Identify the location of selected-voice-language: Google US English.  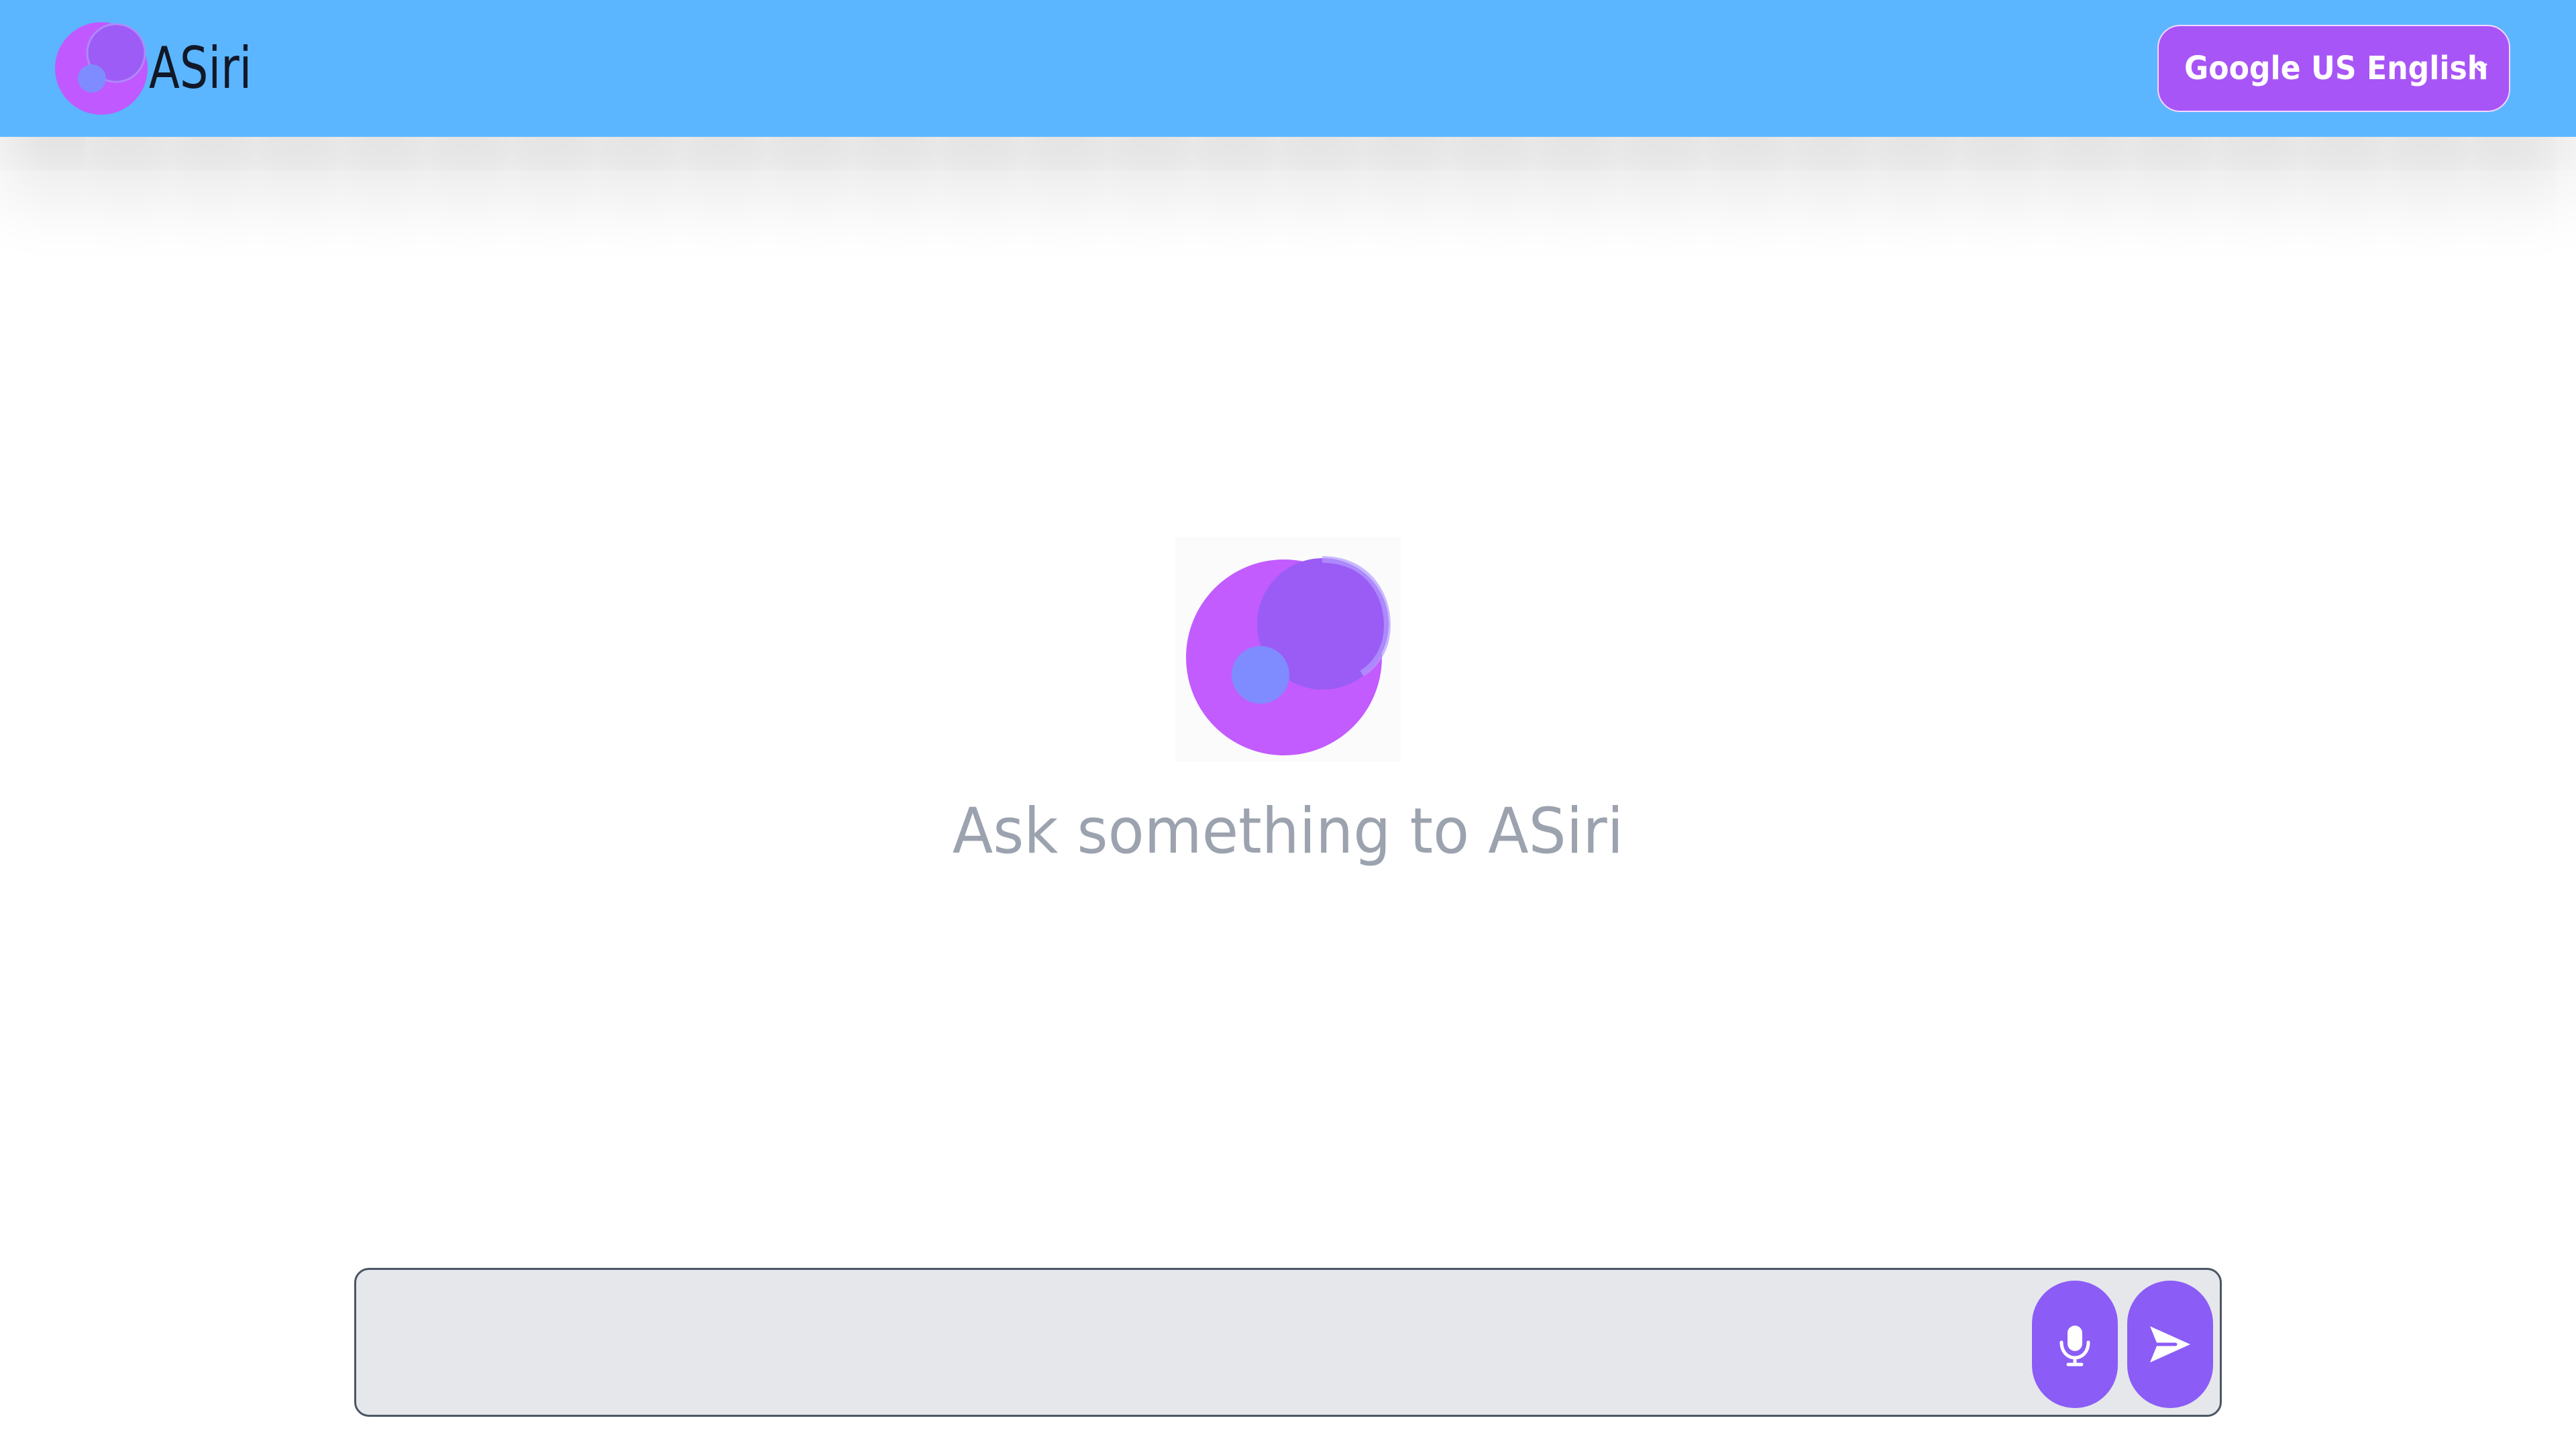
(2336, 68).